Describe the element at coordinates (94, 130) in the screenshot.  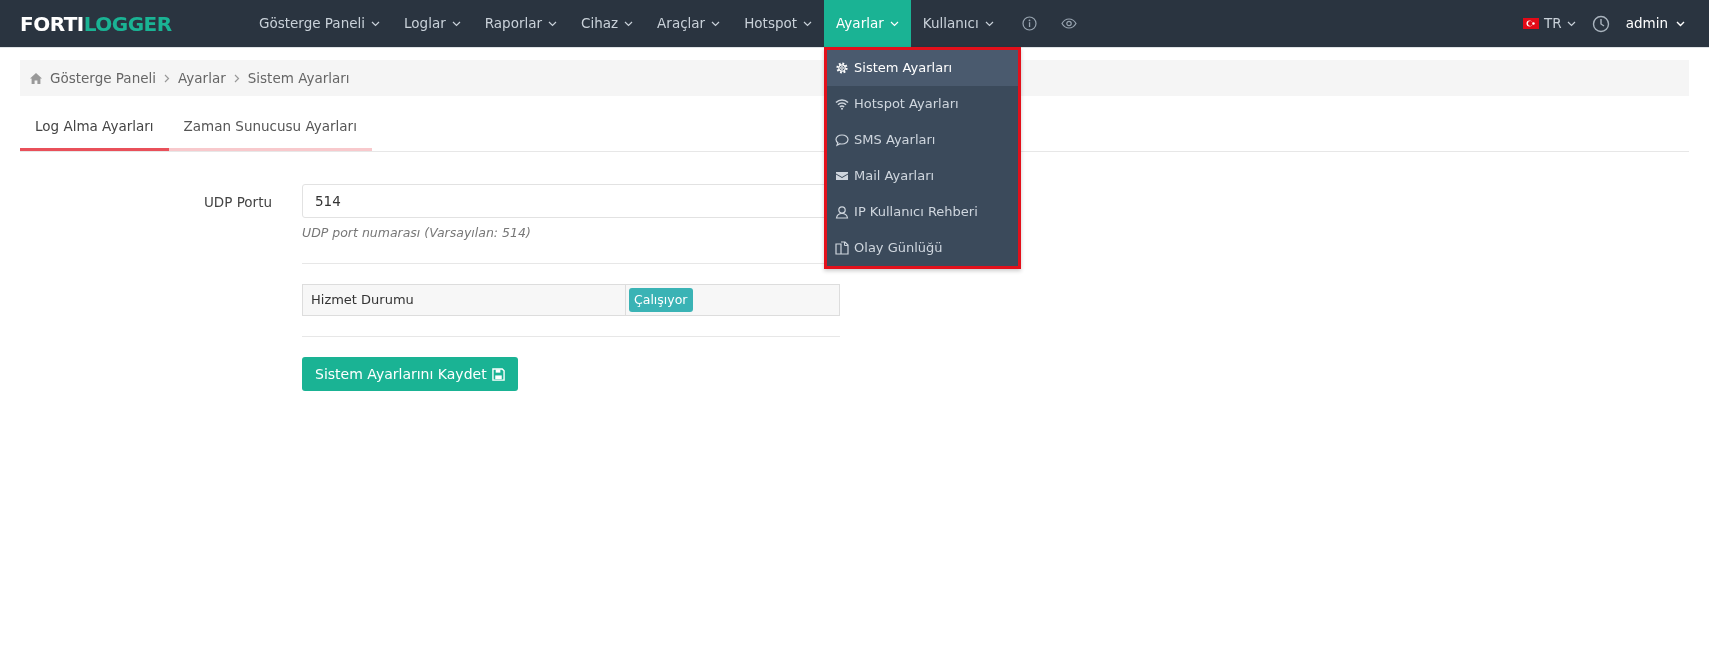
I see `tab: Log Alma Ayarları` at that location.